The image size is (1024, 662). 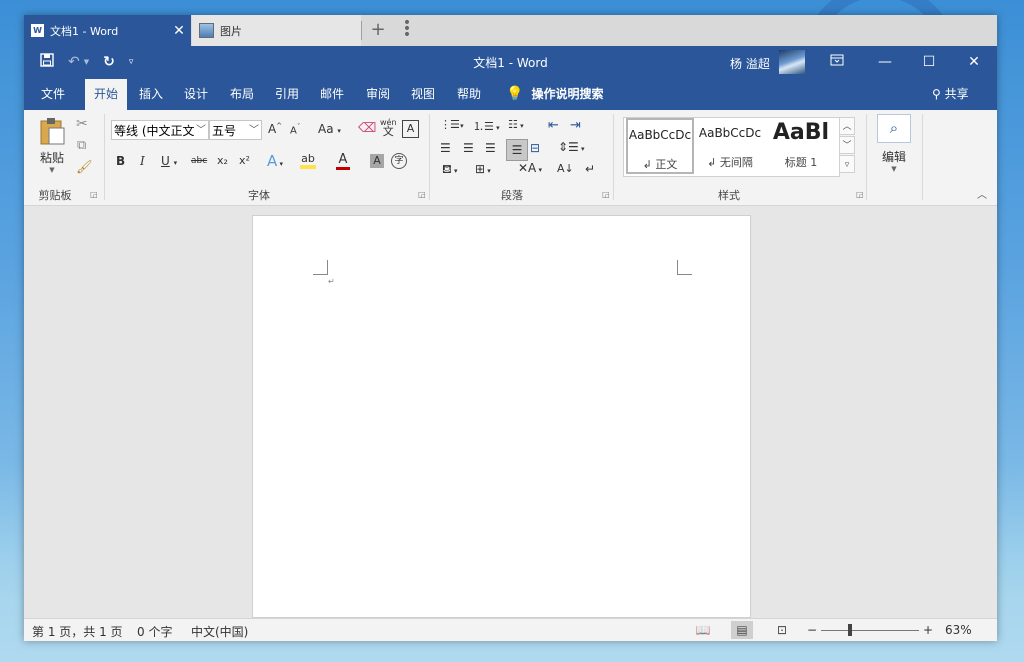 I want to click on zoom-in-button: +, so click(x=928, y=630).